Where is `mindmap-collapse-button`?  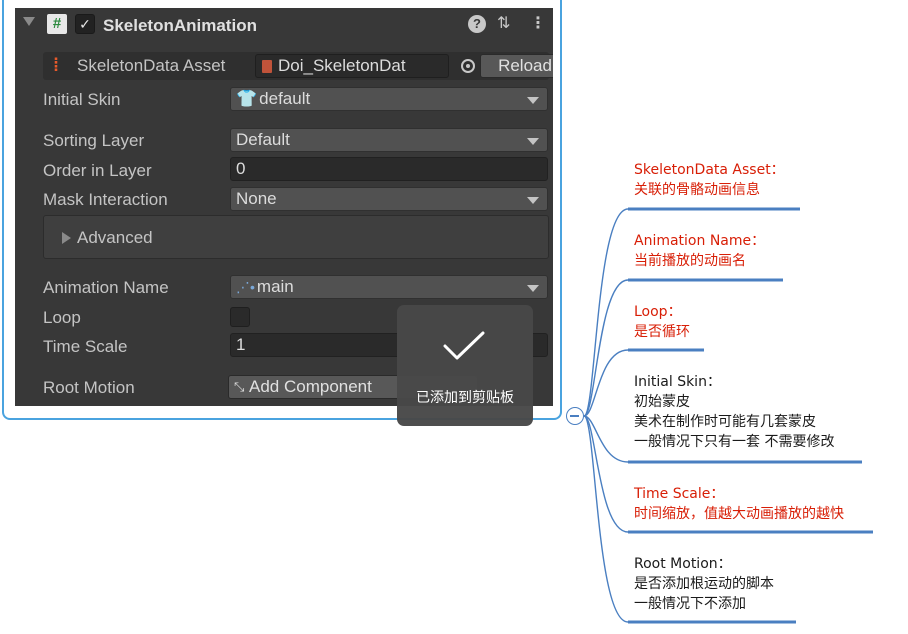 mindmap-collapse-button is located at coordinates (575, 416).